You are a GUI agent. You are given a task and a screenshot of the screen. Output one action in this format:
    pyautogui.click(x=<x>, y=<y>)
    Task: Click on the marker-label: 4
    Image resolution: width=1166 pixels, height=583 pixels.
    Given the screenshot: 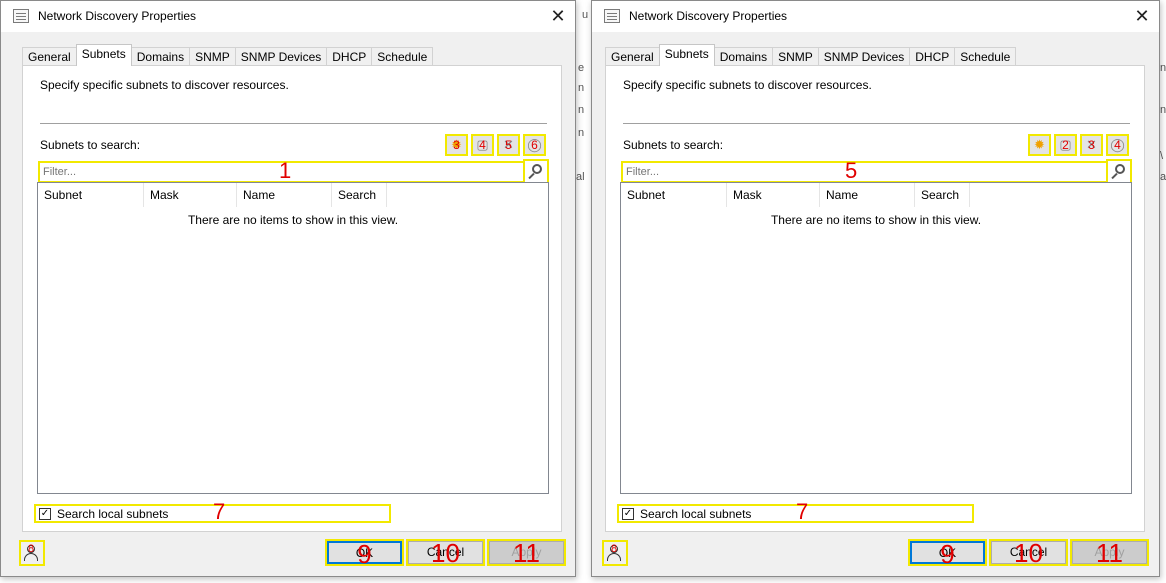 What is the action you would take?
    pyautogui.click(x=1117, y=145)
    